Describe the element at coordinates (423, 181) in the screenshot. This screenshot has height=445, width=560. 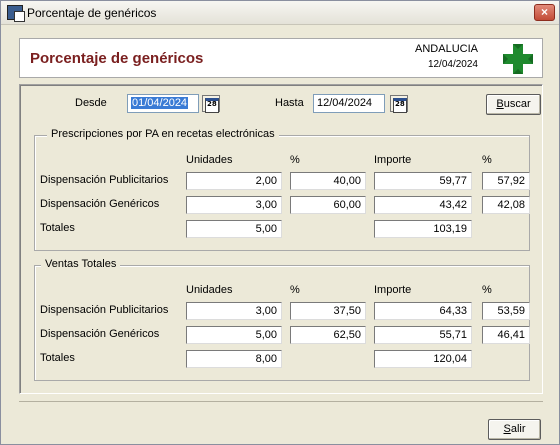
I see `prescripciones-publicitarios-importe: 59,77` at that location.